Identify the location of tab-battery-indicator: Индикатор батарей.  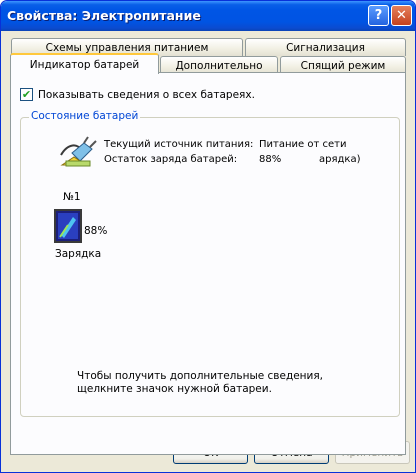
(84, 63).